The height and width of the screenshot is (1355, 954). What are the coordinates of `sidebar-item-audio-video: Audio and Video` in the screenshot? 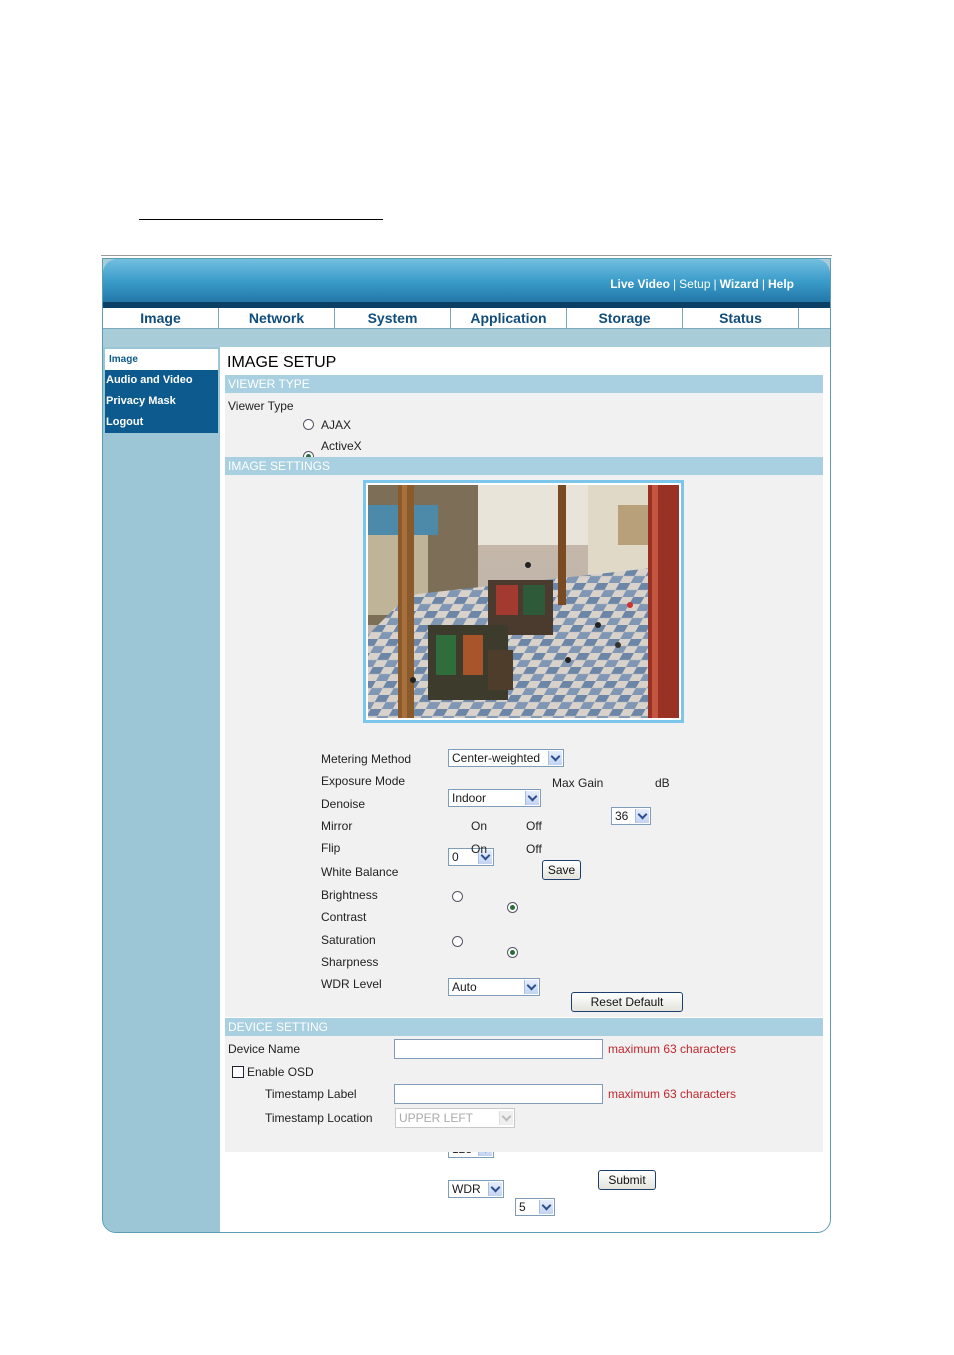 It's located at (161, 380).